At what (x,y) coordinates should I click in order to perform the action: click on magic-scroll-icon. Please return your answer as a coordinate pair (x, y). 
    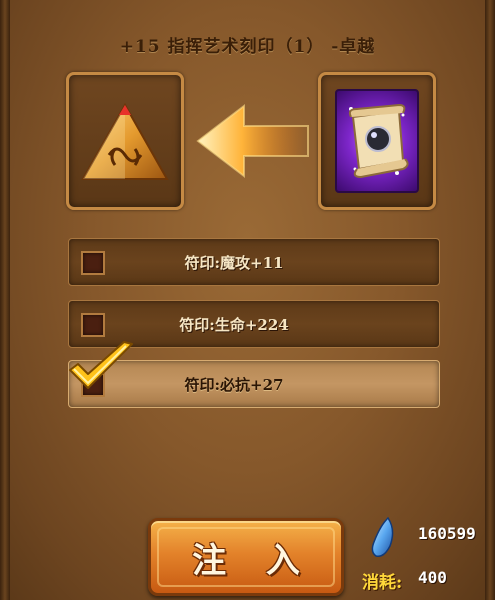
    Looking at the image, I should click on (378, 141).